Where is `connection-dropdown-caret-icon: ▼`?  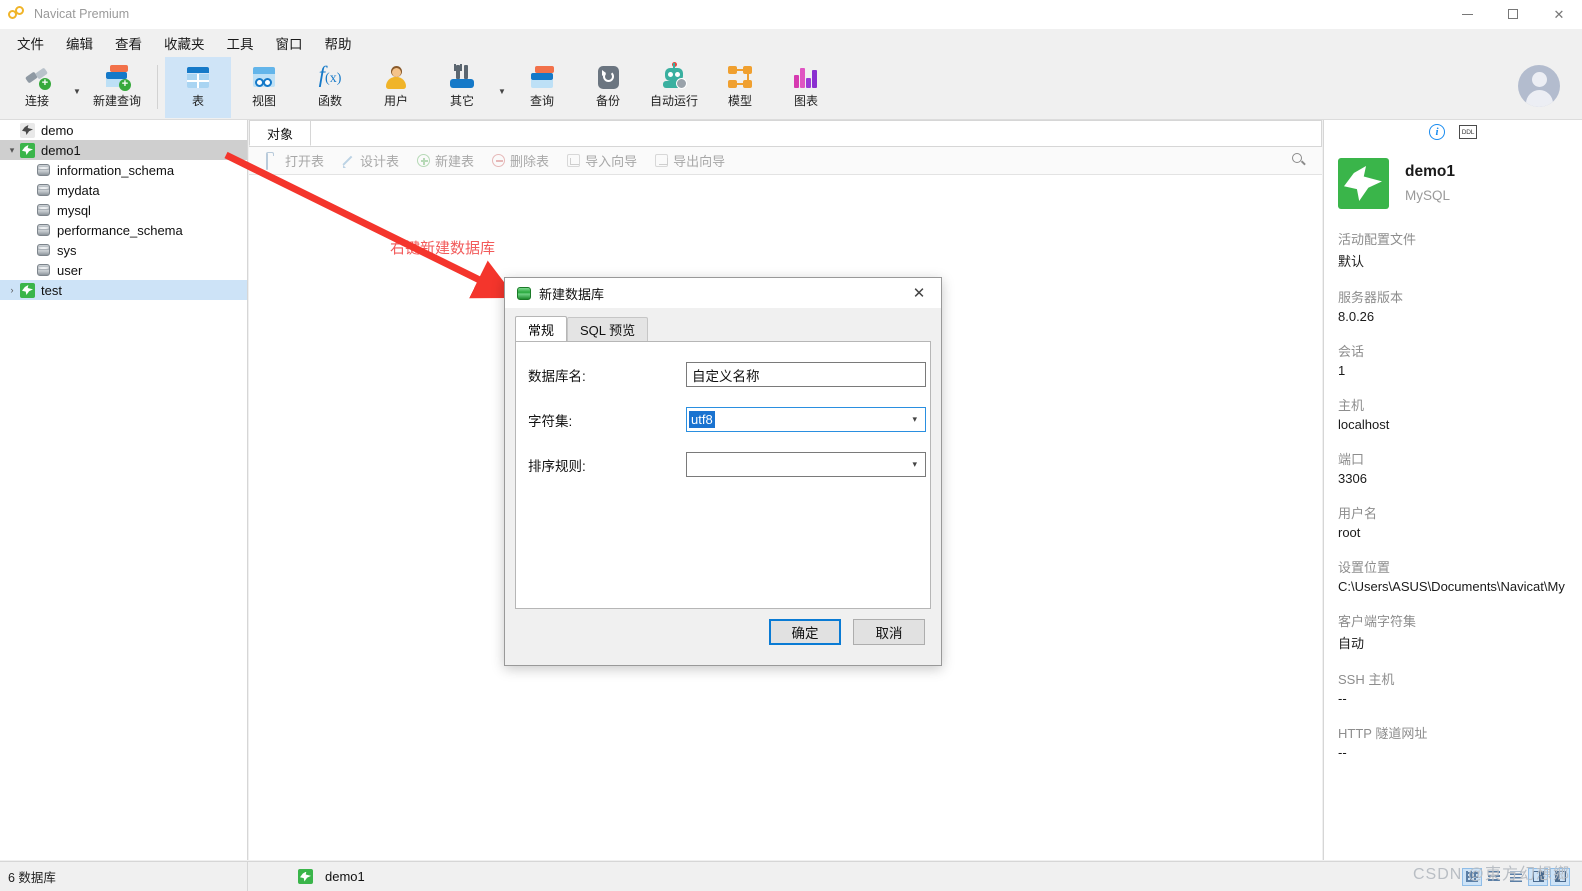
connection-dropdown-caret-icon: ▼ is located at coordinates (77, 87).